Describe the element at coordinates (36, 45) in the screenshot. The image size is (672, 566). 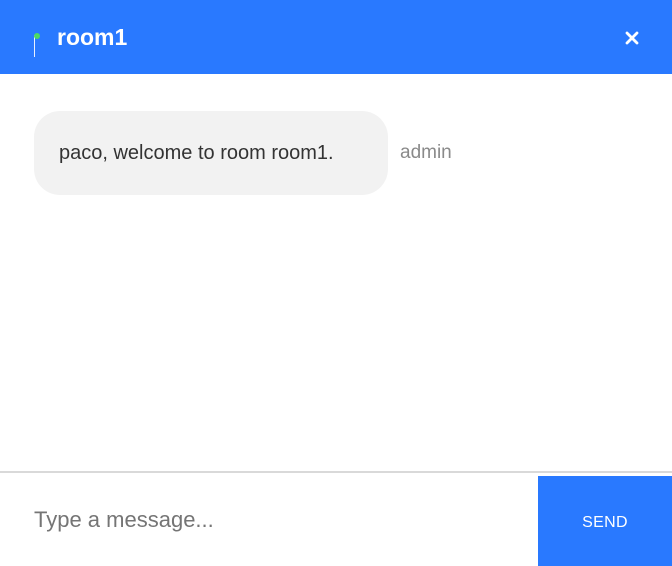
I see `online-flag-icon` at that location.